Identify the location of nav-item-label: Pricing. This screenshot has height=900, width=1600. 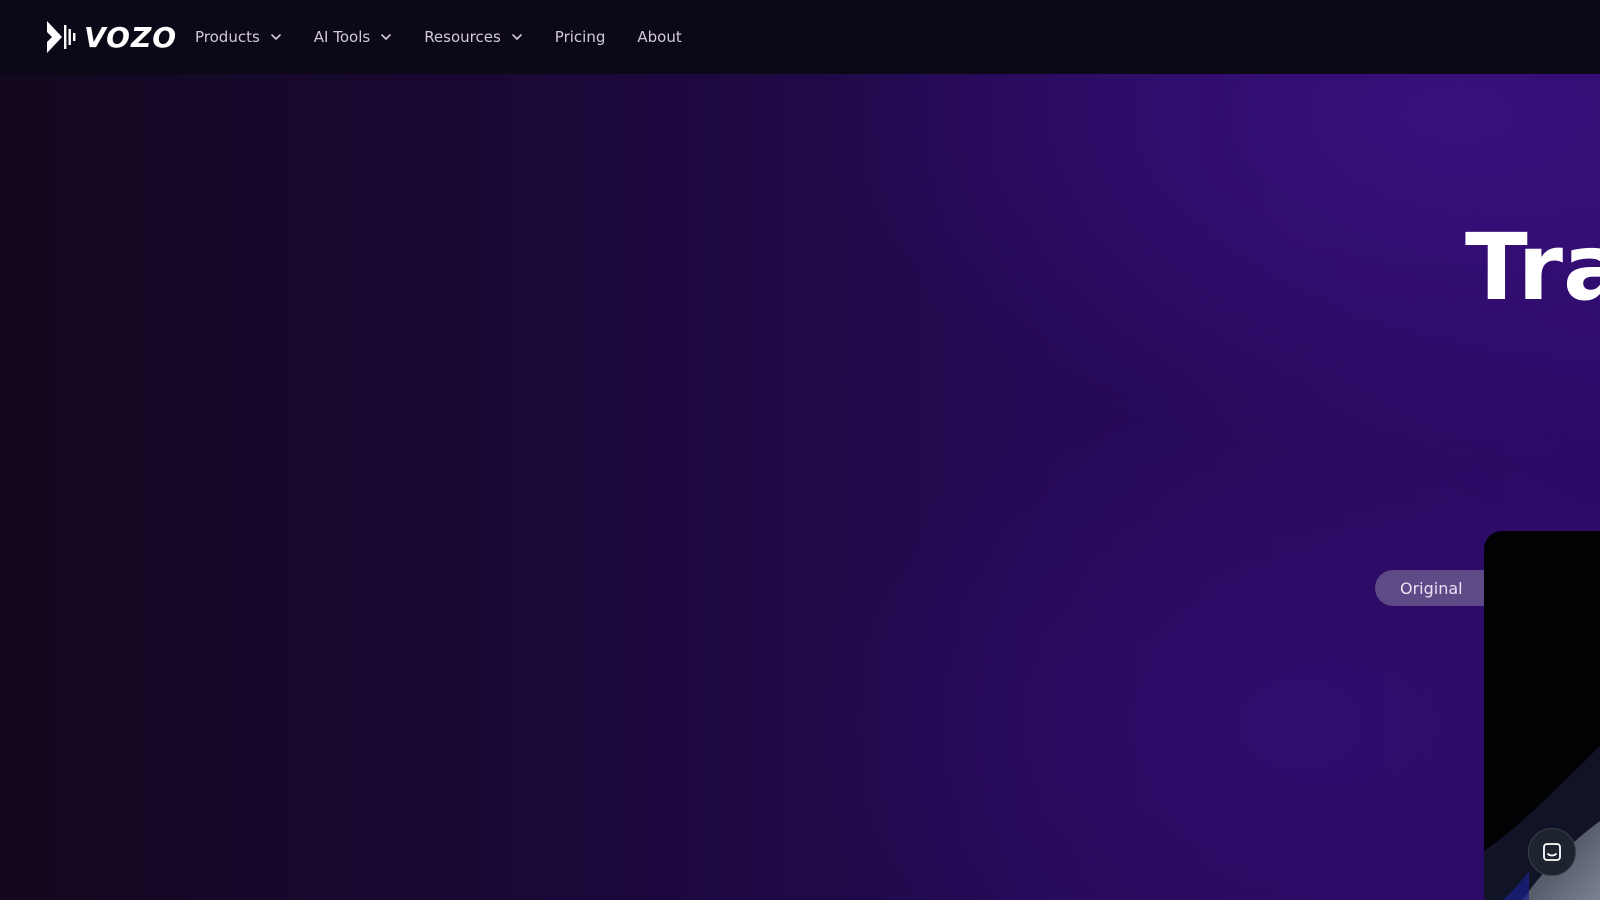
(580, 37).